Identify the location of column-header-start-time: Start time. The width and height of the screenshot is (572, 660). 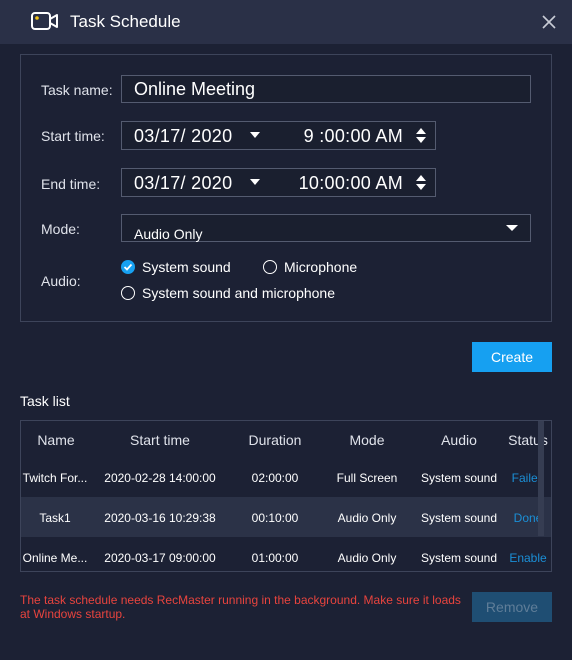
(160, 440).